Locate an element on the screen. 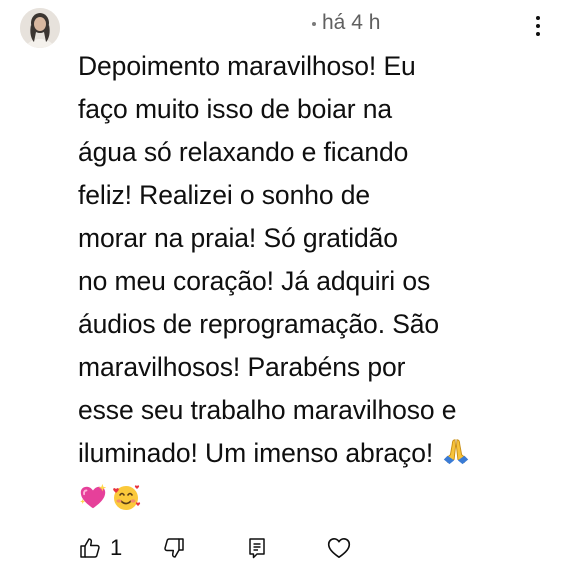  comment-timestamp: há 4 h is located at coordinates (351, 22).